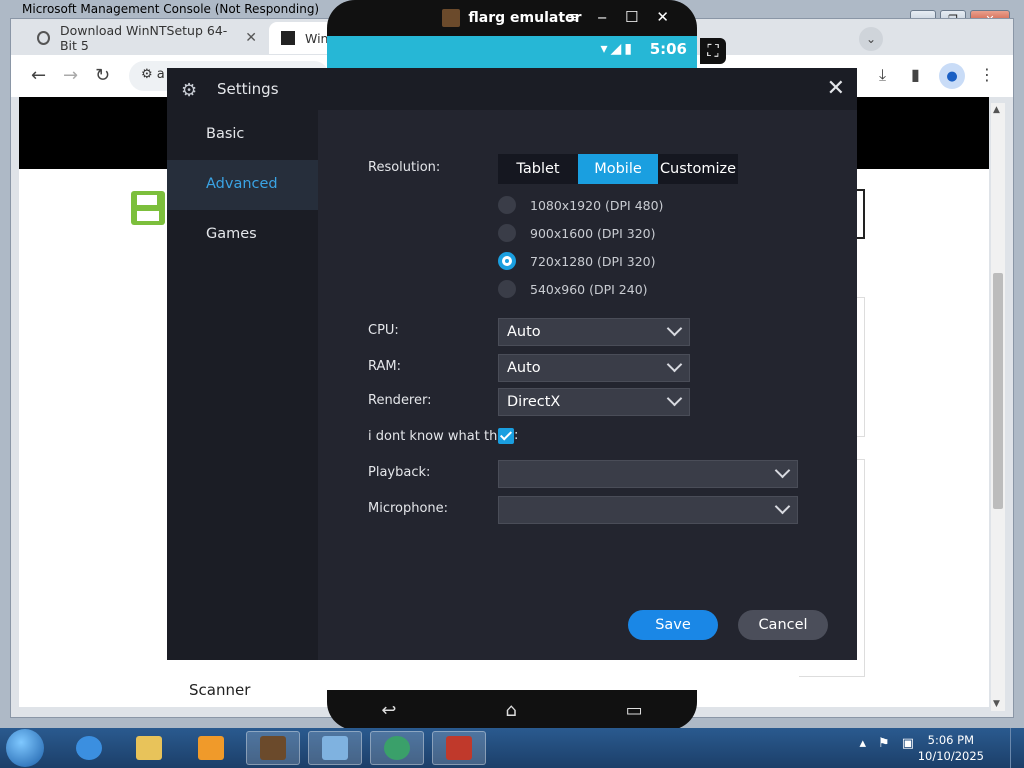 This screenshot has width=1024, height=768. I want to click on emulator-screen-bottom, so click(512, 675).